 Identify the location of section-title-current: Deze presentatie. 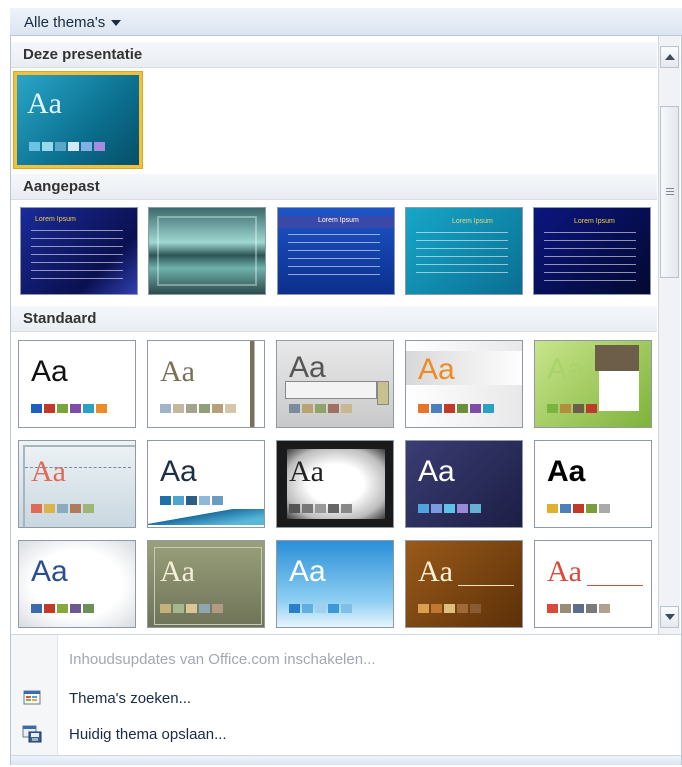
(83, 54).